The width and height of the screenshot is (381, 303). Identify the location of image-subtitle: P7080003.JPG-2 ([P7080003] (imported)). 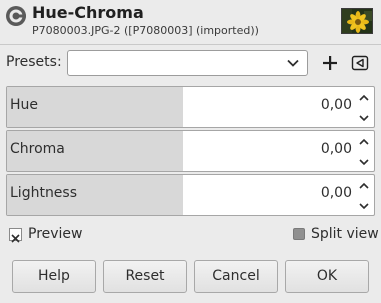
(145, 30).